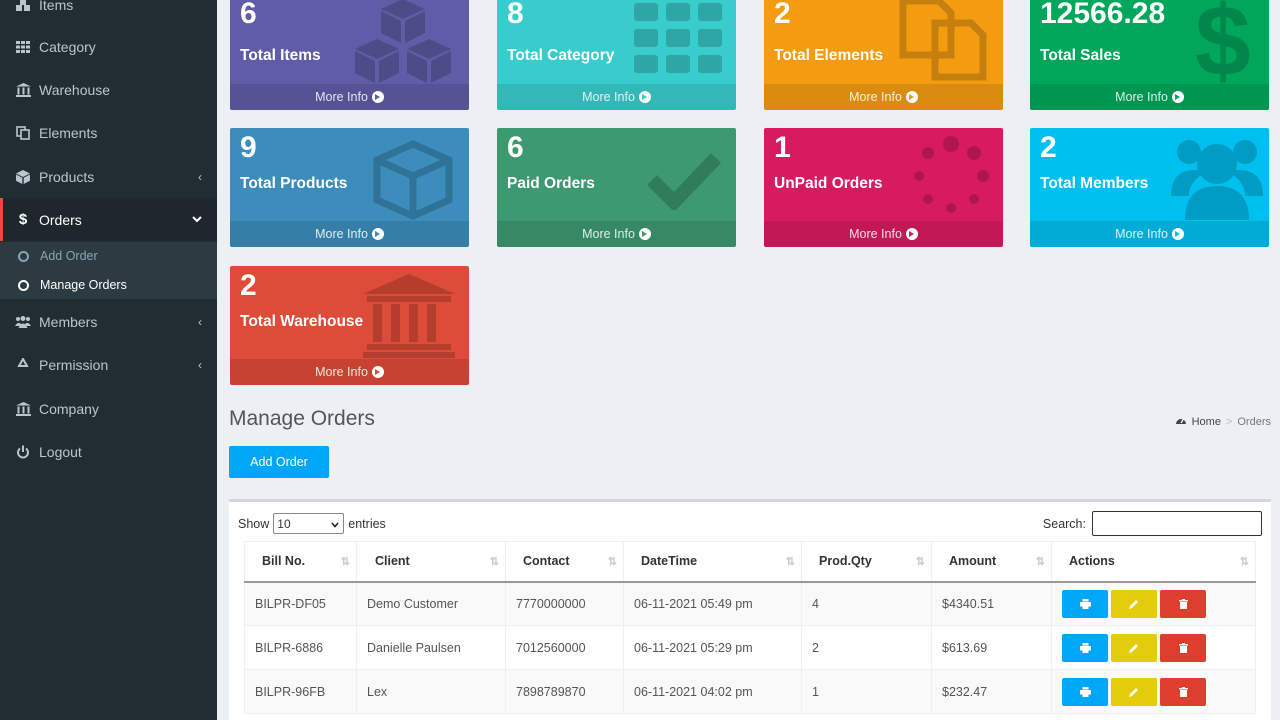 The image size is (1280, 720). What do you see at coordinates (349, 55) in the screenshot?
I see `stat-box-total-items: 6 Total Items More Info` at bounding box center [349, 55].